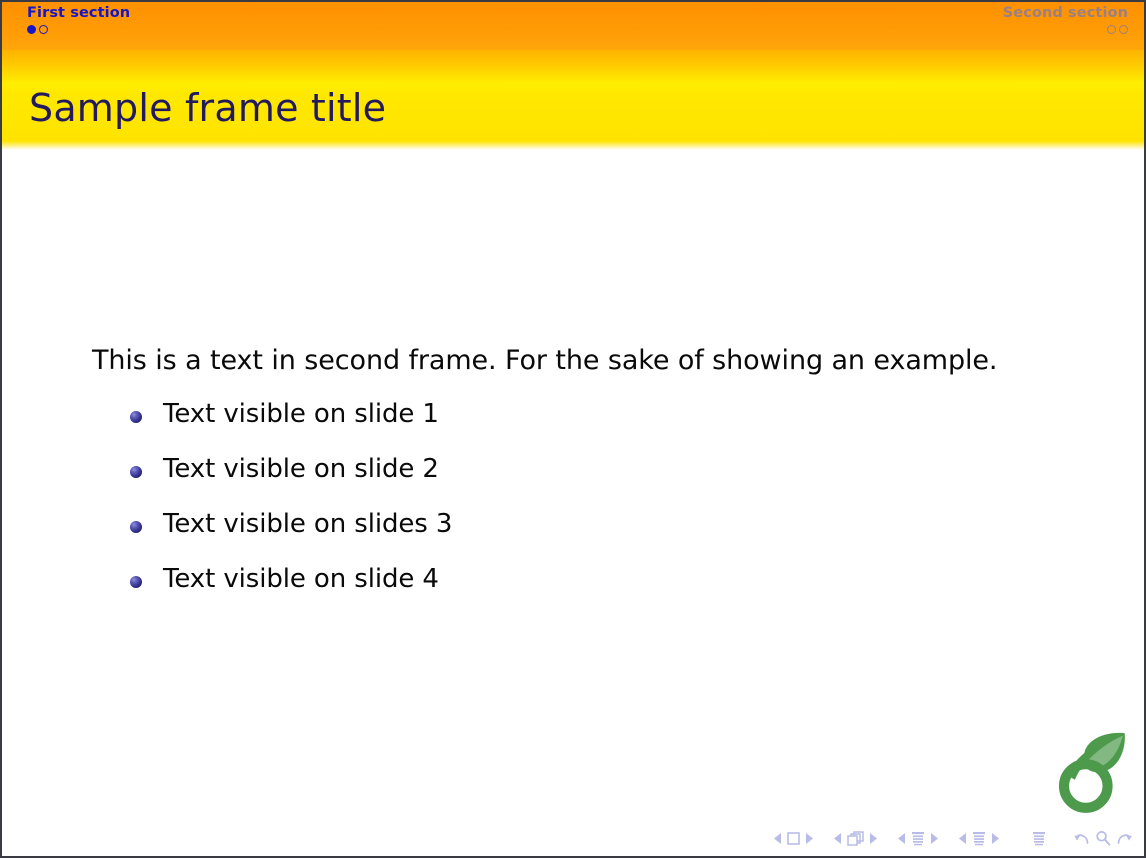 This screenshot has width=1146, height=858. What do you see at coordinates (1123, 838) in the screenshot?
I see `forward-arrow-icon` at bounding box center [1123, 838].